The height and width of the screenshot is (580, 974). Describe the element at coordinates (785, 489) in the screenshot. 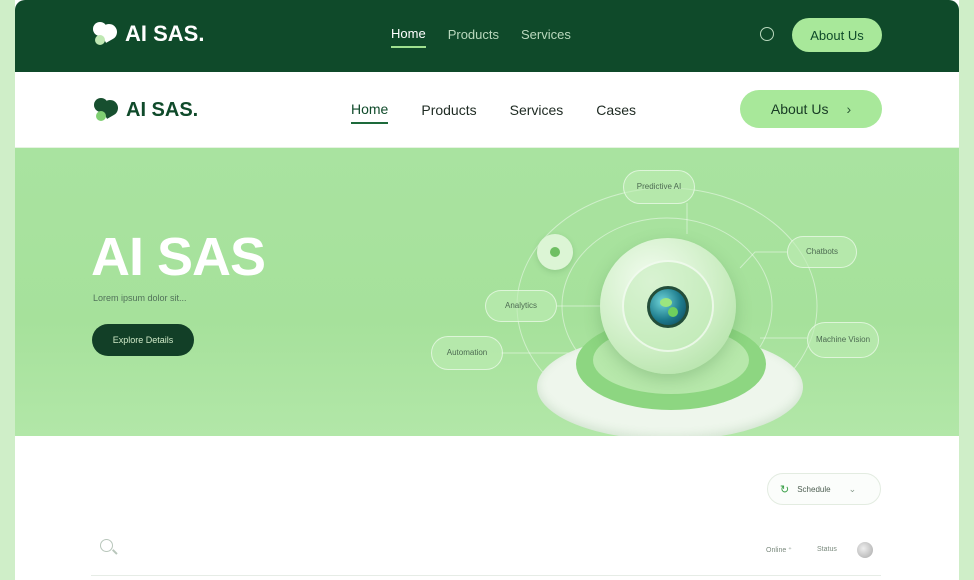

I see `refresh-icon: ↻` at that location.